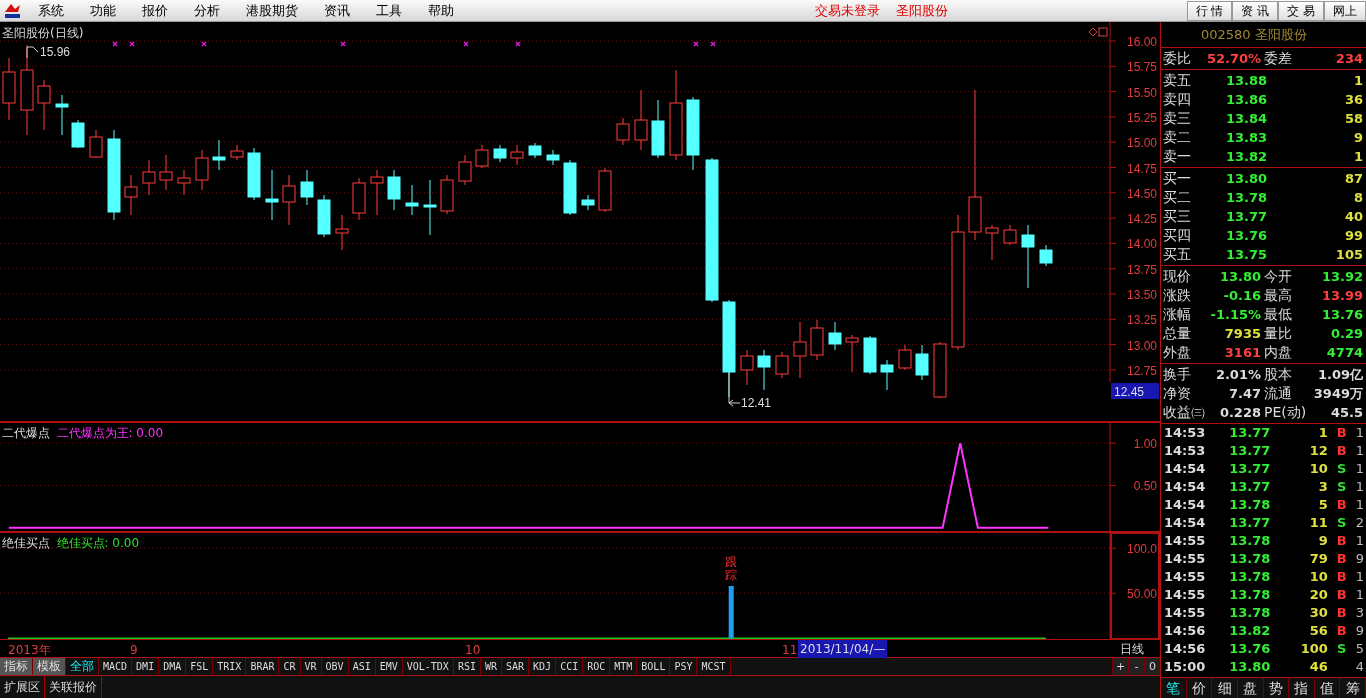 This screenshot has height=698, width=1366. Describe the element at coordinates (1353, 118) in the screenshot. I see `order-volume: 58` at that location.